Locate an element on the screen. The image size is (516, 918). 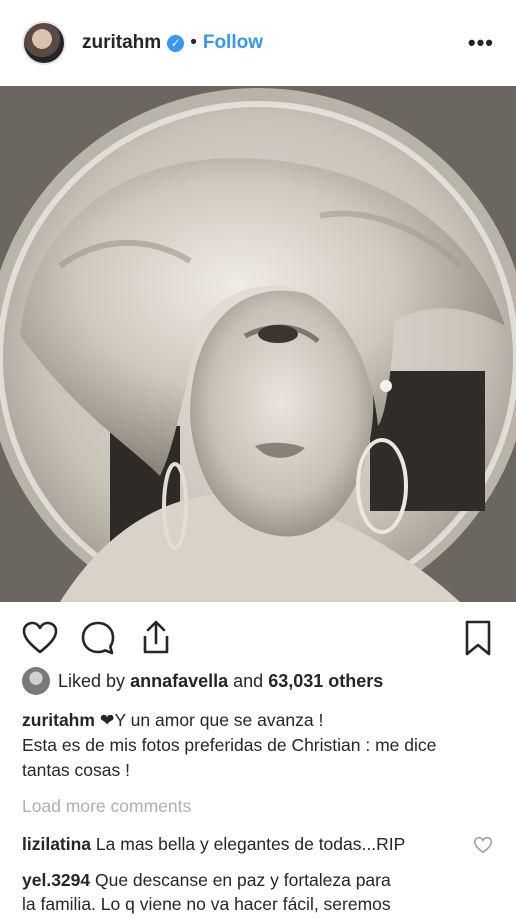
action-bar is located at coordinates (258, 638).